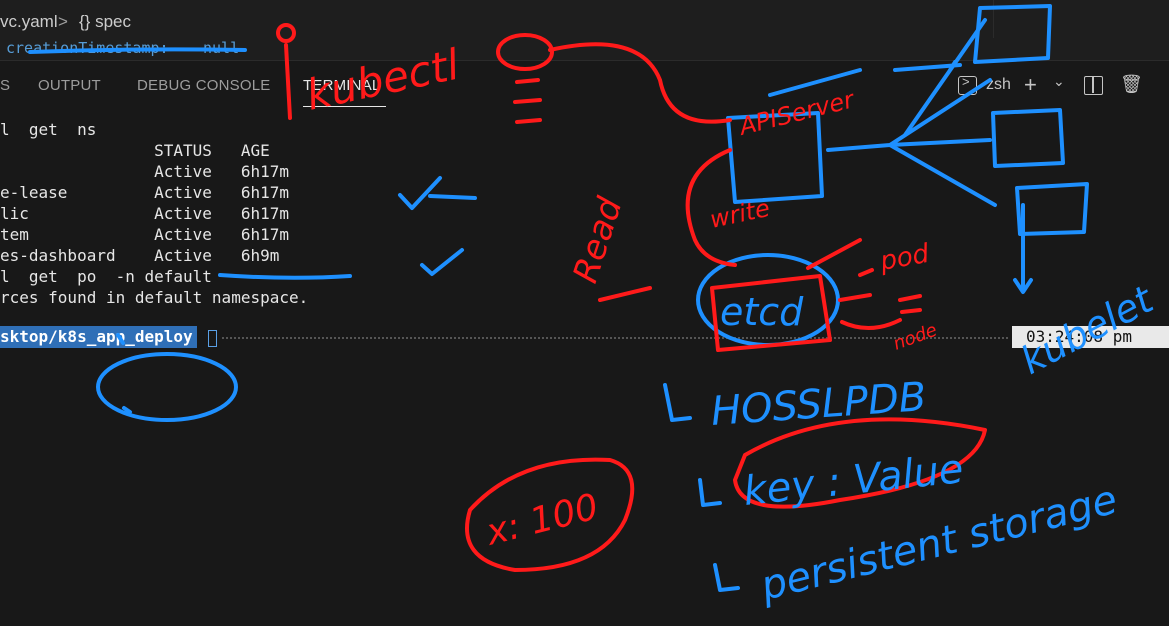 This screenshot has height=626, width=1169. I want to click on tab-debug-console: DEBUG CONSOLE, so click(203, 85).